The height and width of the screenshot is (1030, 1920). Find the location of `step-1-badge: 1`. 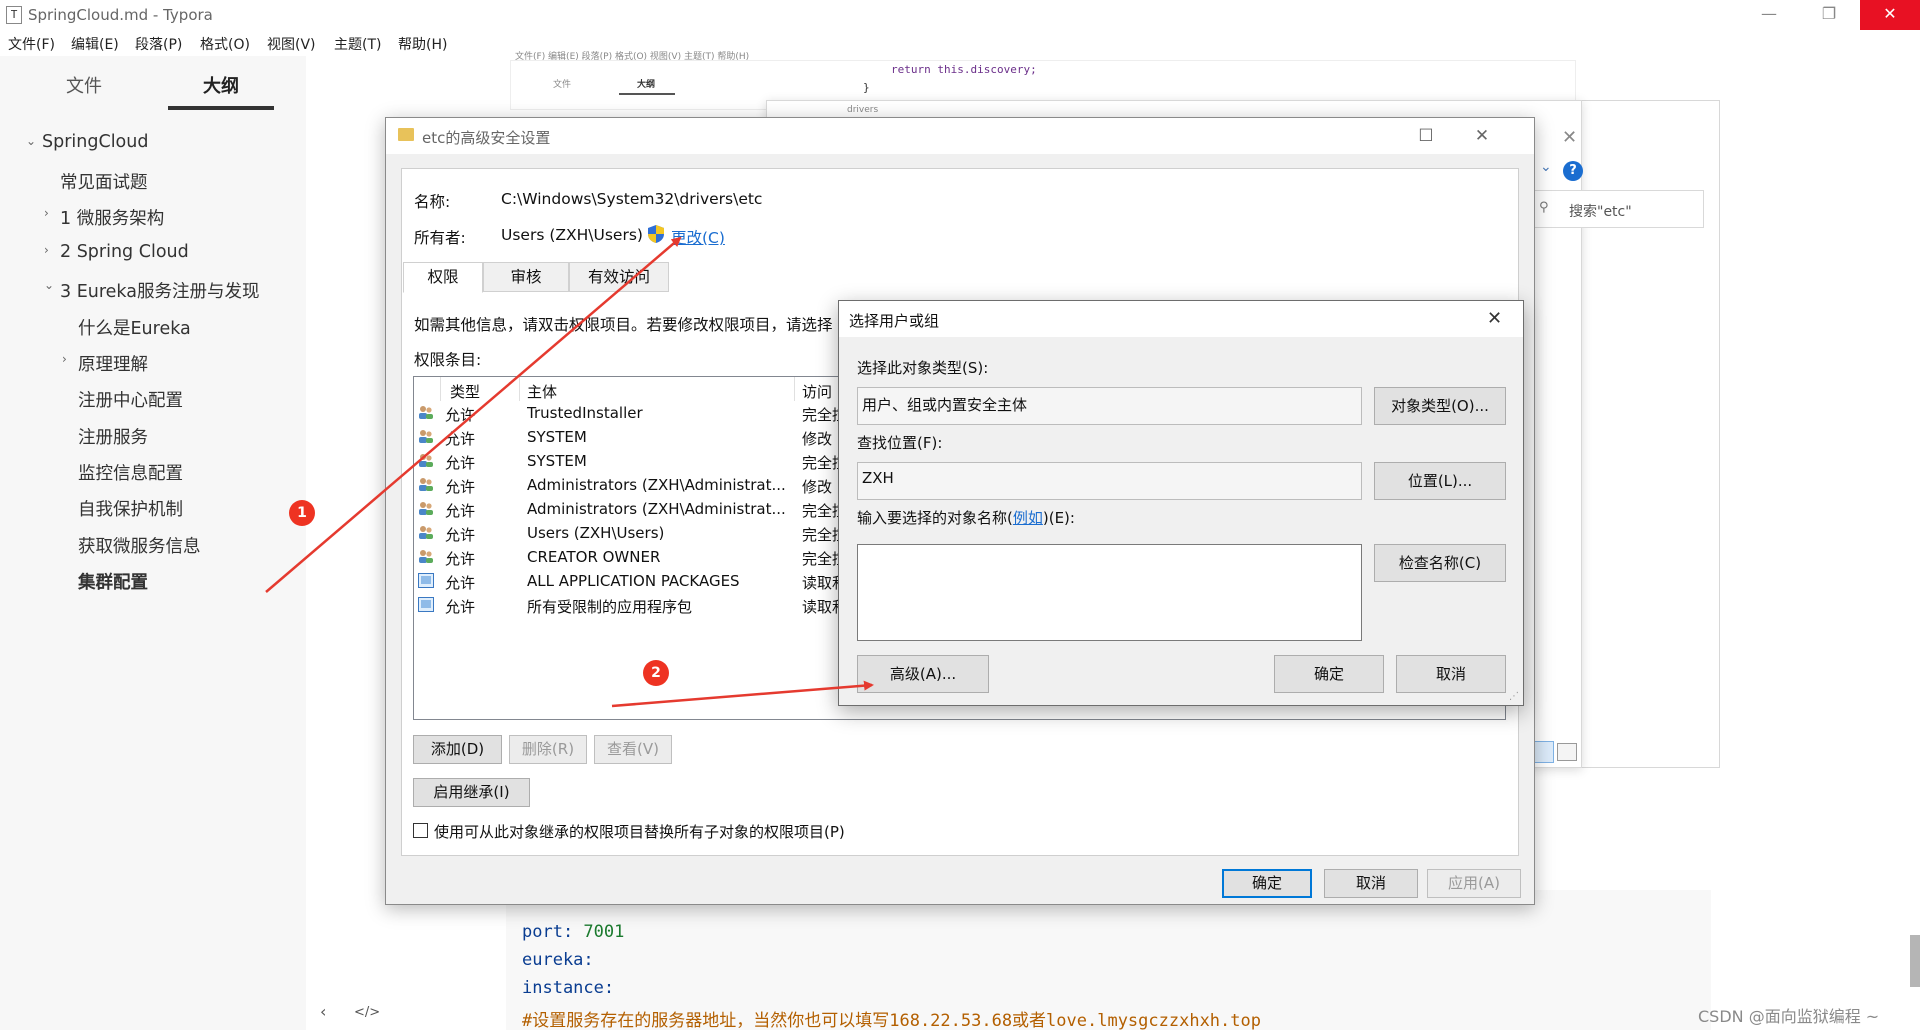

step-1-badge: 1 is located at coordinates (302, 513).